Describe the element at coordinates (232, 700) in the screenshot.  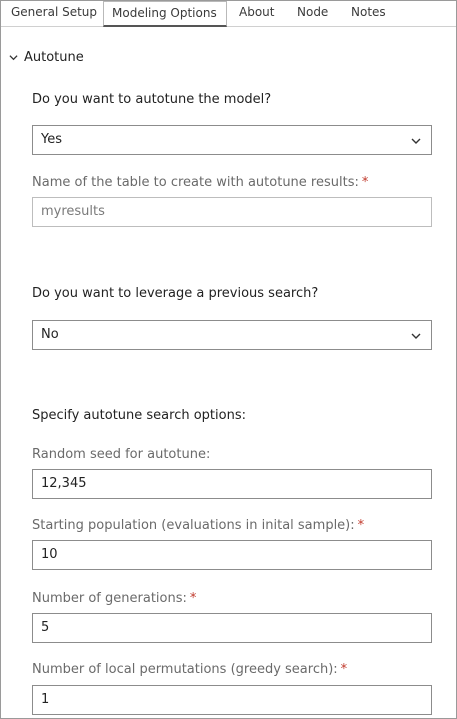
I see `local-permutations-field: 1` at that location.